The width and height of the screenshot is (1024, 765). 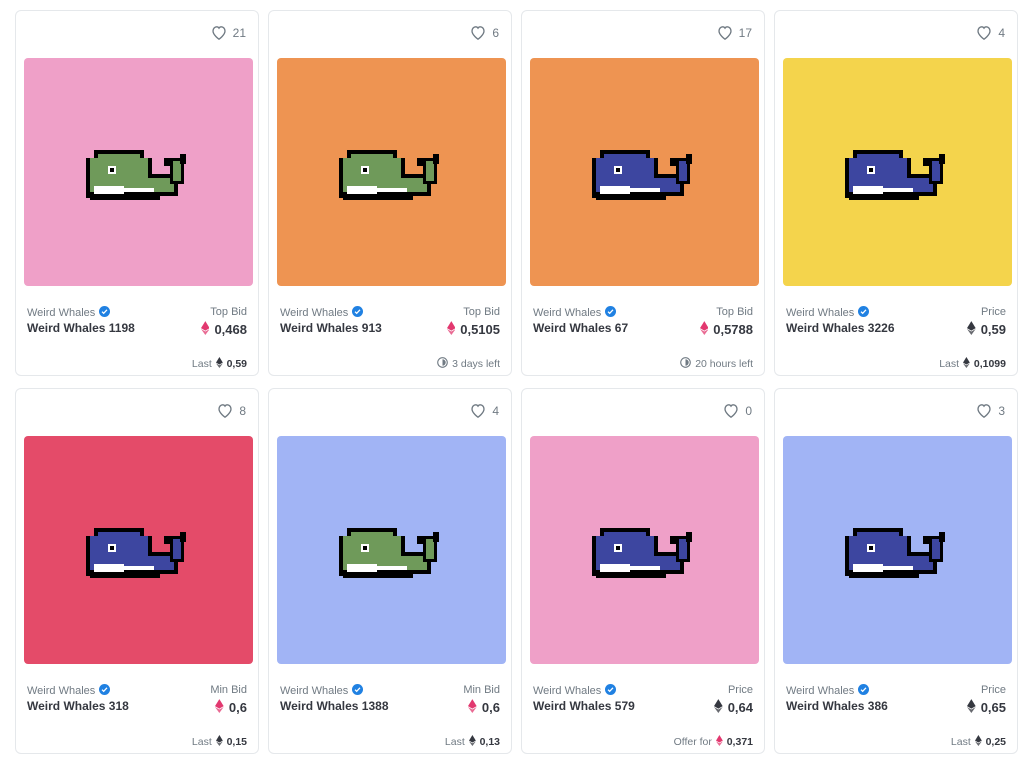 I want to click on like-button: 3, so click(x=990, y=410).